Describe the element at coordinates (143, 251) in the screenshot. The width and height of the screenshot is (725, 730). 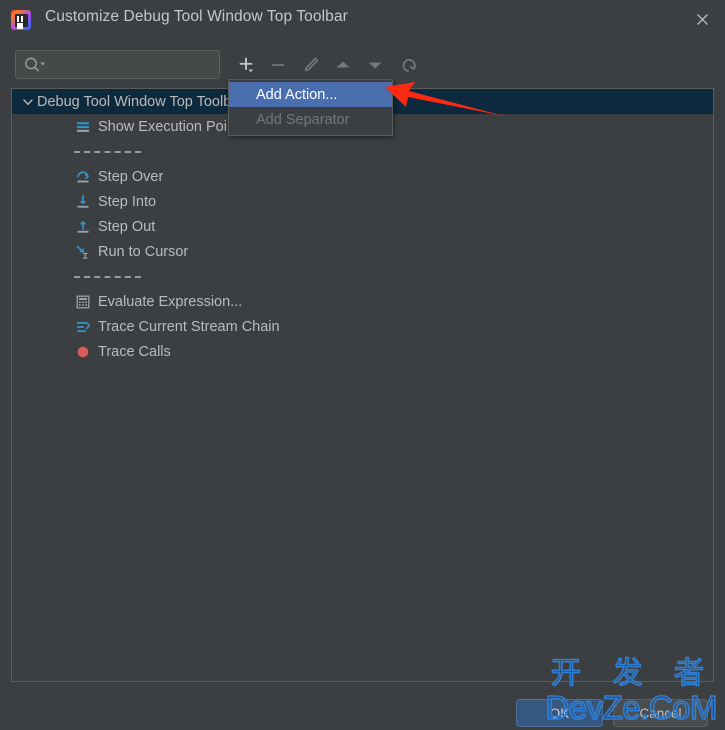
I see `tree-item-label: Run to Cursor` at that location.